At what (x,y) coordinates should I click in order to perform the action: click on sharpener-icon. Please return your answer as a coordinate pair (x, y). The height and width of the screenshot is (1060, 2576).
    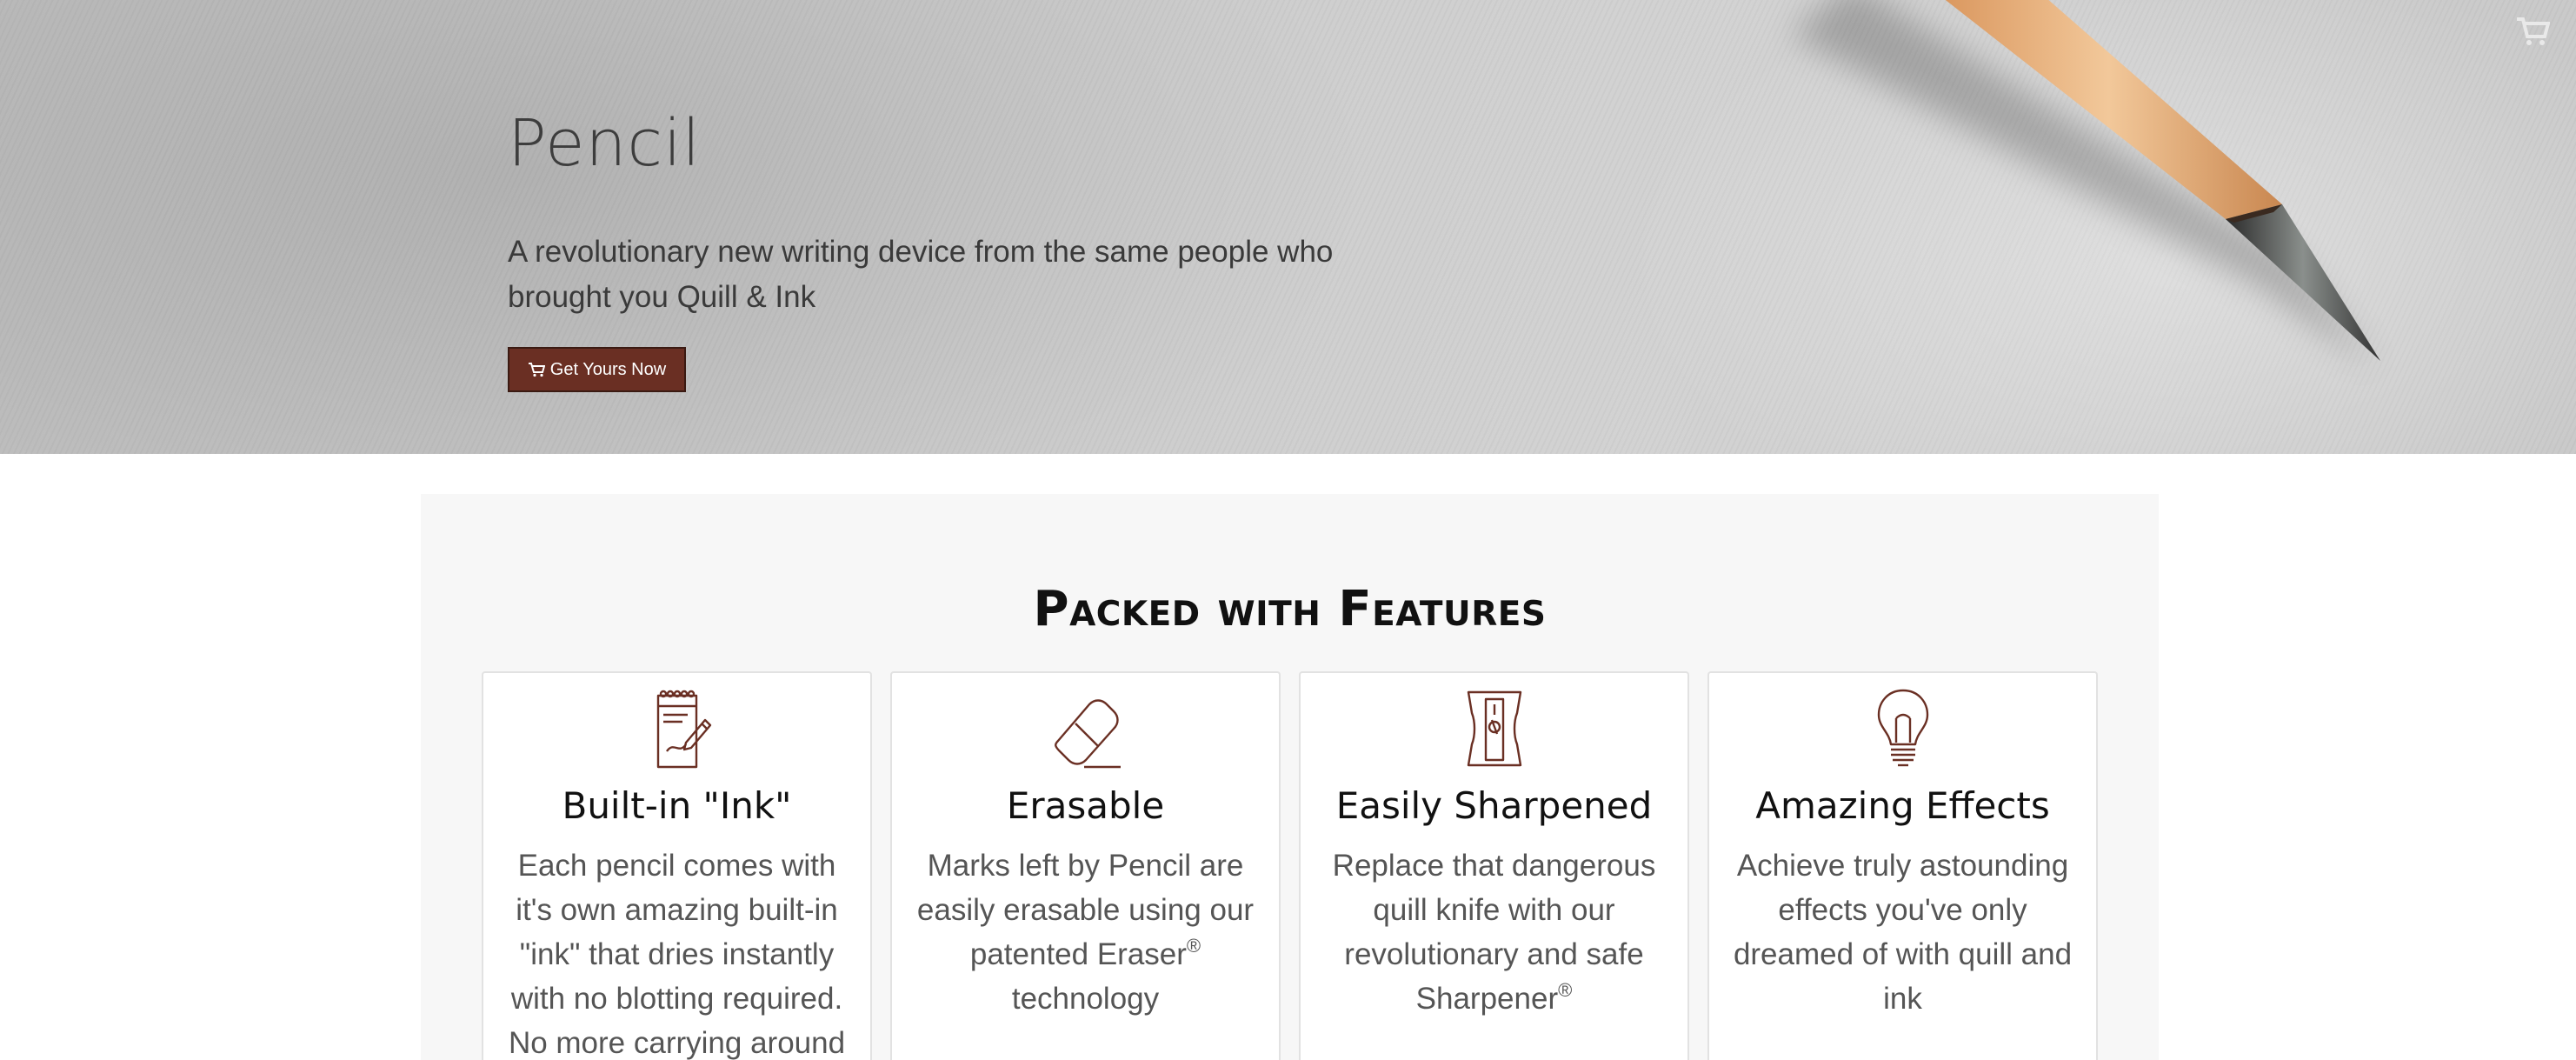
    Looking at the image, I should click on (1494, 728).